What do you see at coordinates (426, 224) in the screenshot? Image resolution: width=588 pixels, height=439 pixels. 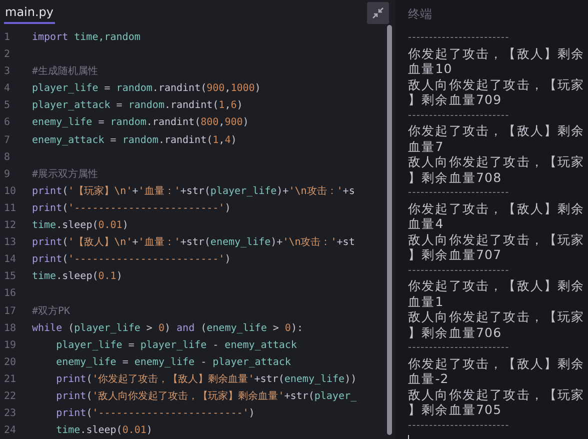 I see `terminal-output-line: 血量4` at bounding box center [426, 224].